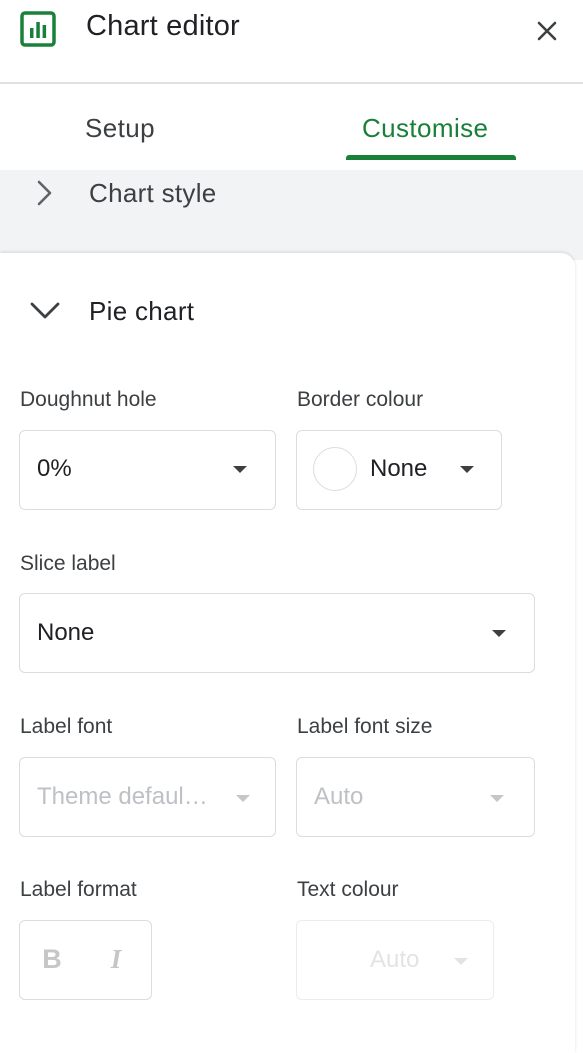 The height and width of the screenshot is (1053, 583). Describe the element at coordinates (291, 322) in the screenshot. I see `section-pie-chart: Pie chart` at that location.